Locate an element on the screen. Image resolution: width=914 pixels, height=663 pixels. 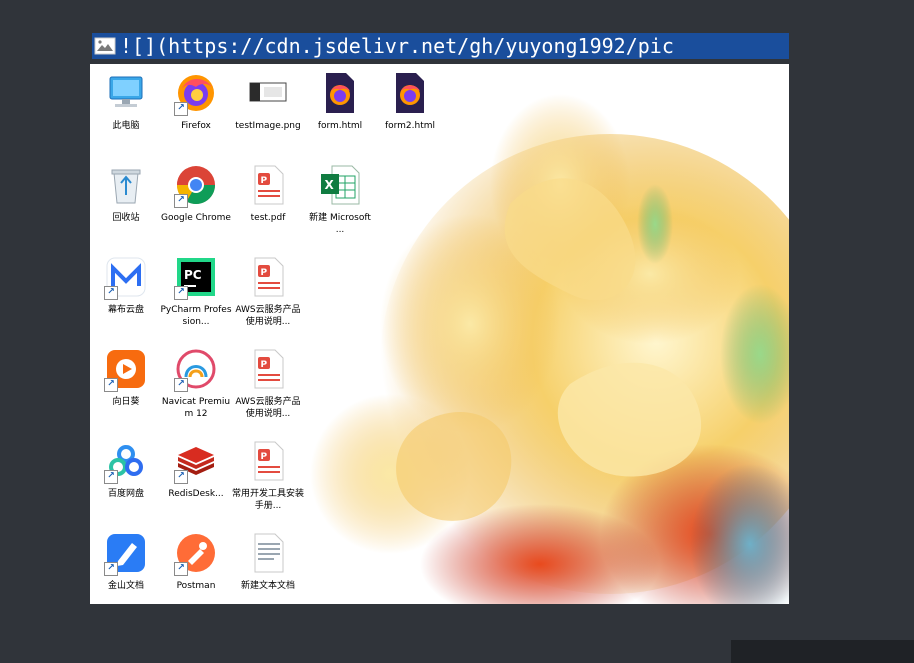
desktop-icon-firefox-html: form2.html is located at coordinates (410, 114).